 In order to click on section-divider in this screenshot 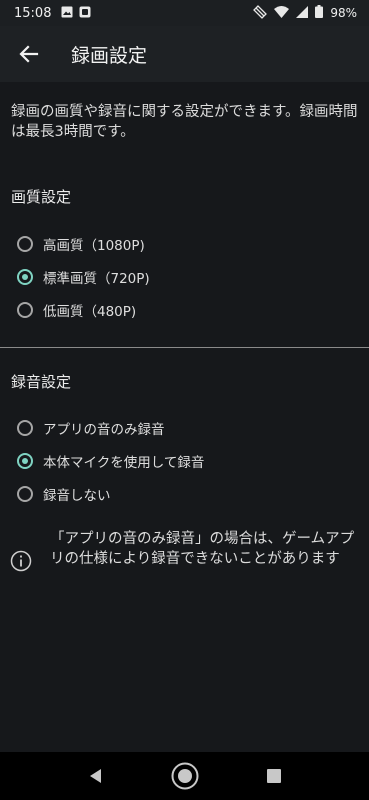, I will do `click(184, 347)`.